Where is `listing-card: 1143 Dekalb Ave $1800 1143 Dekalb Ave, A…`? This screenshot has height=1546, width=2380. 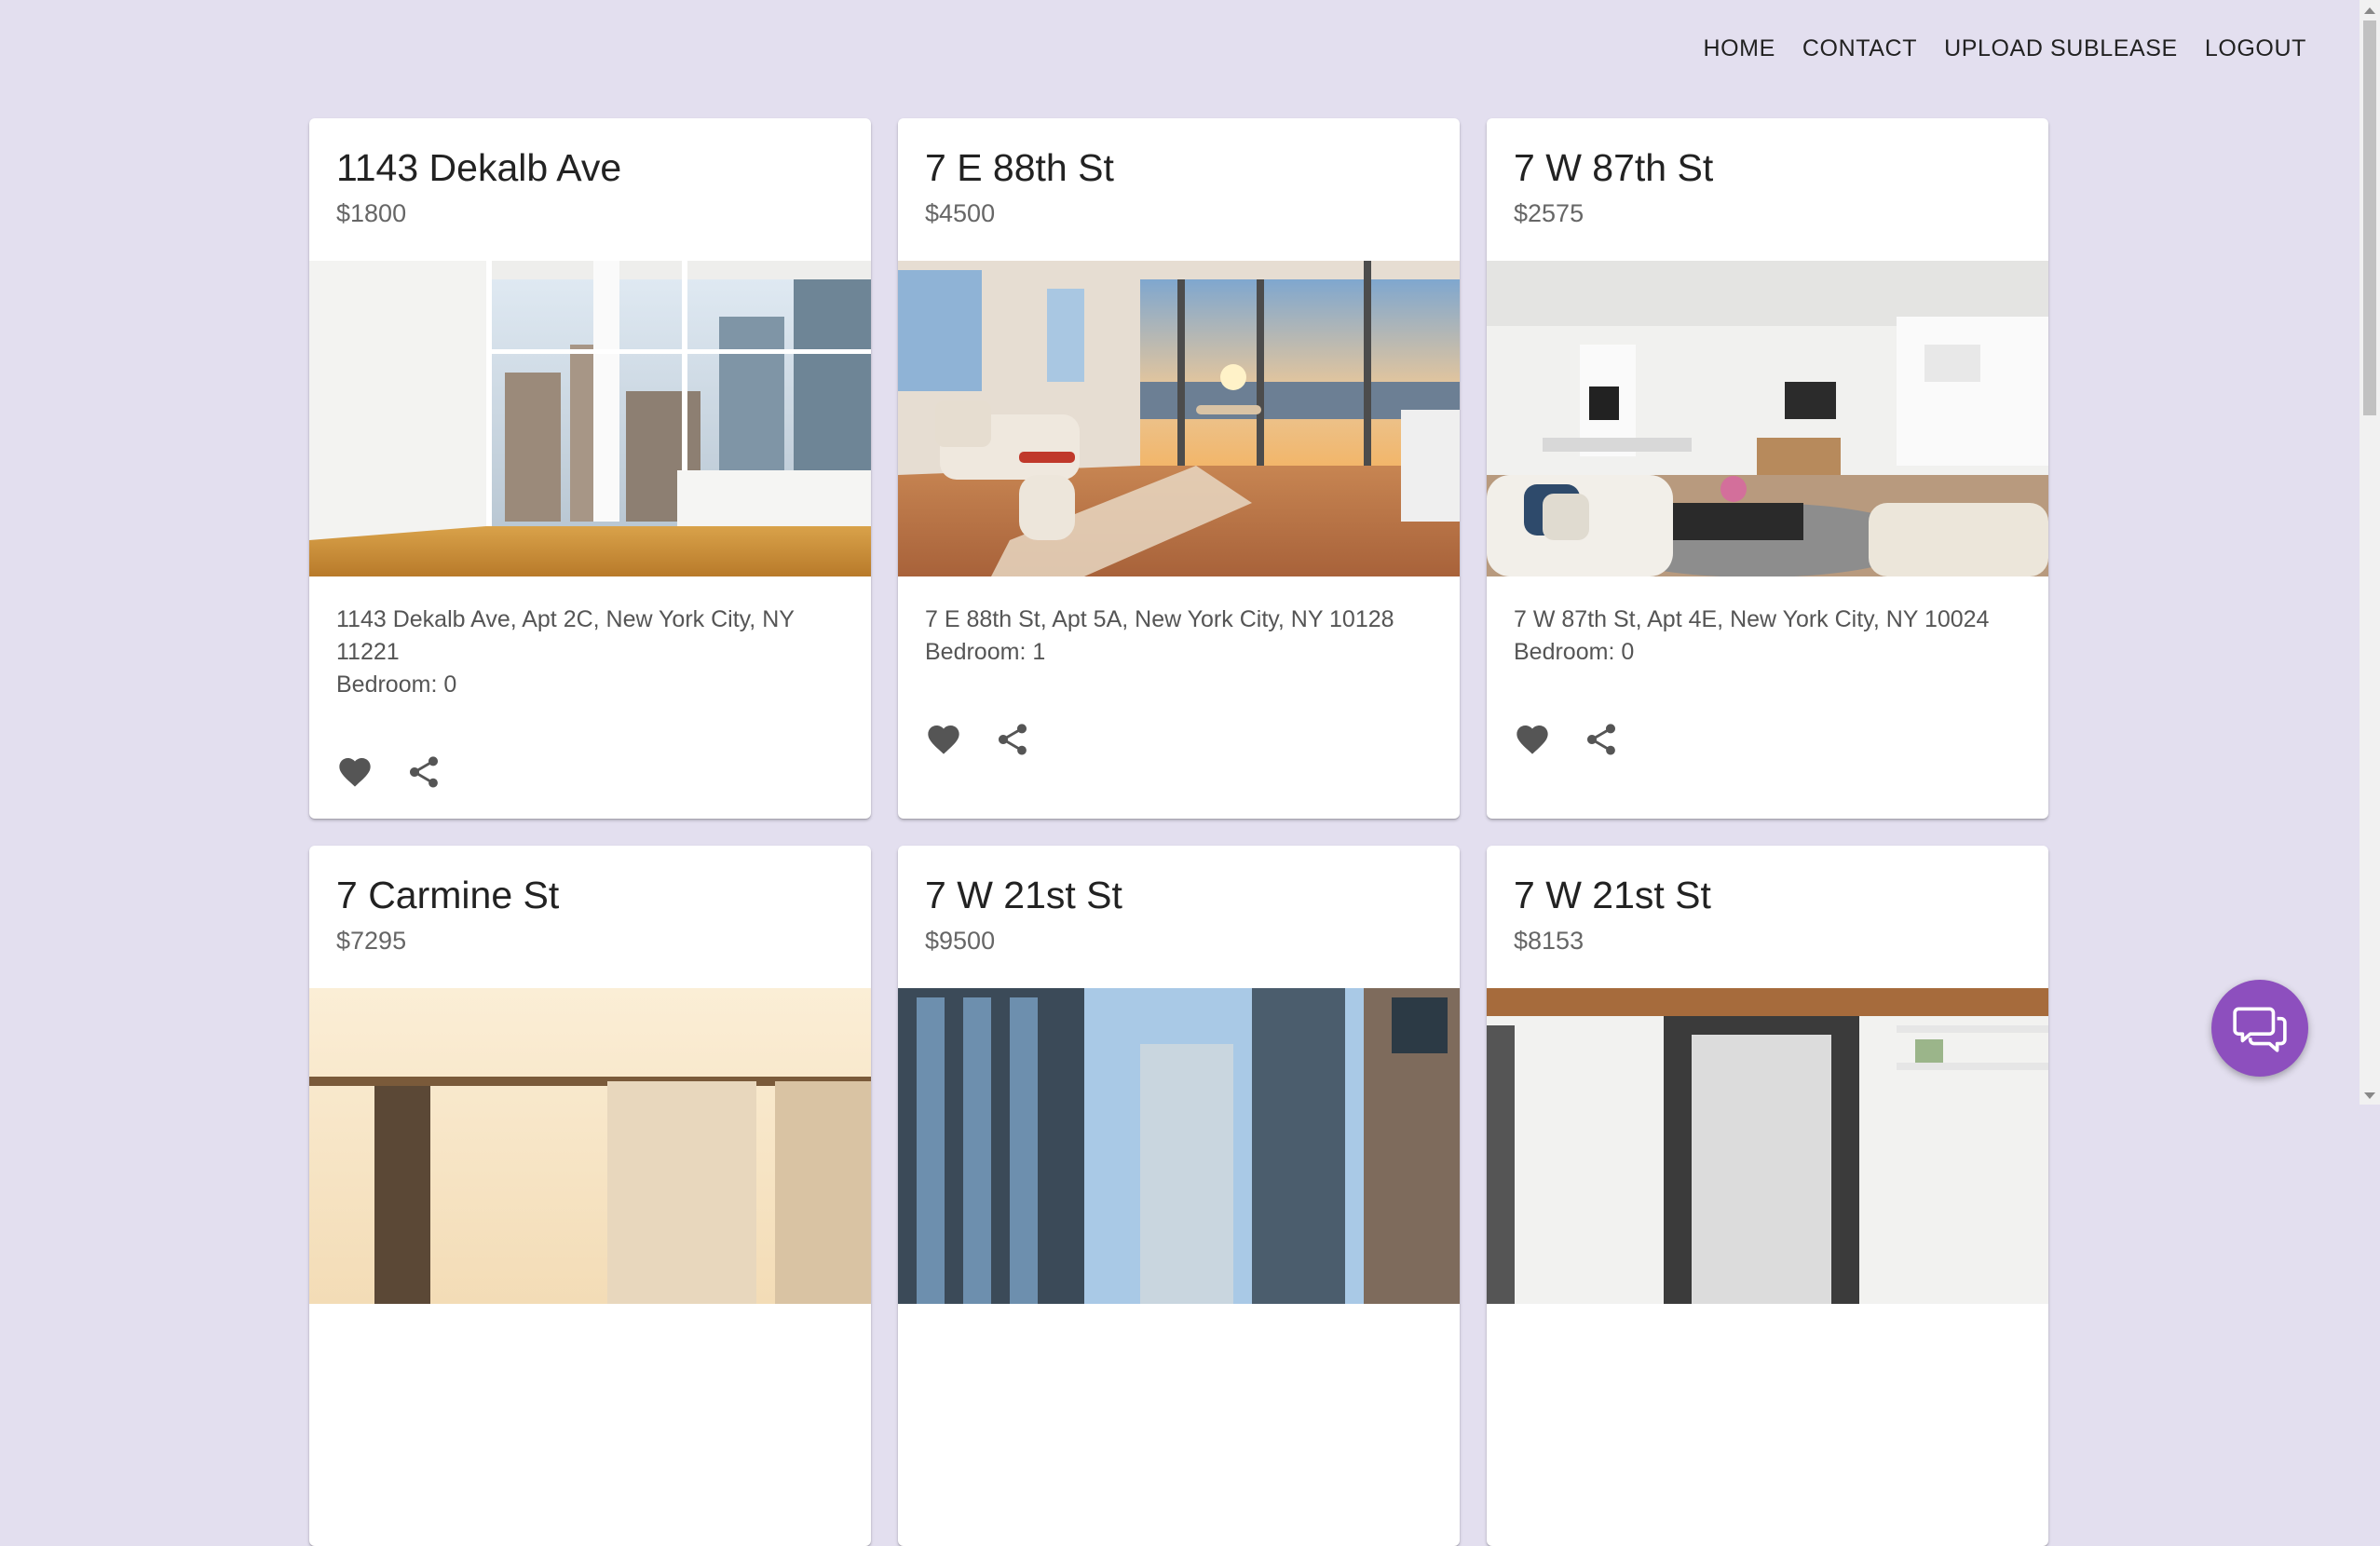 listing-card: 1143 Dekalb Ave $1800 1143 Dekalb Ave, A… is located at coordinates (590, 468).